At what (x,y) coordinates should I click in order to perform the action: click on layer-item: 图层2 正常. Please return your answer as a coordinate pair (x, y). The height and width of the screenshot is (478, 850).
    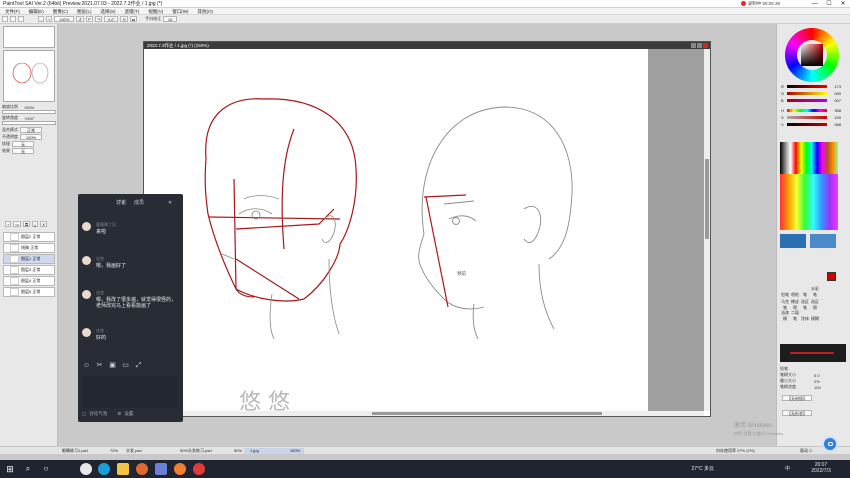
    Looking at the image, I should click on (29, 237).